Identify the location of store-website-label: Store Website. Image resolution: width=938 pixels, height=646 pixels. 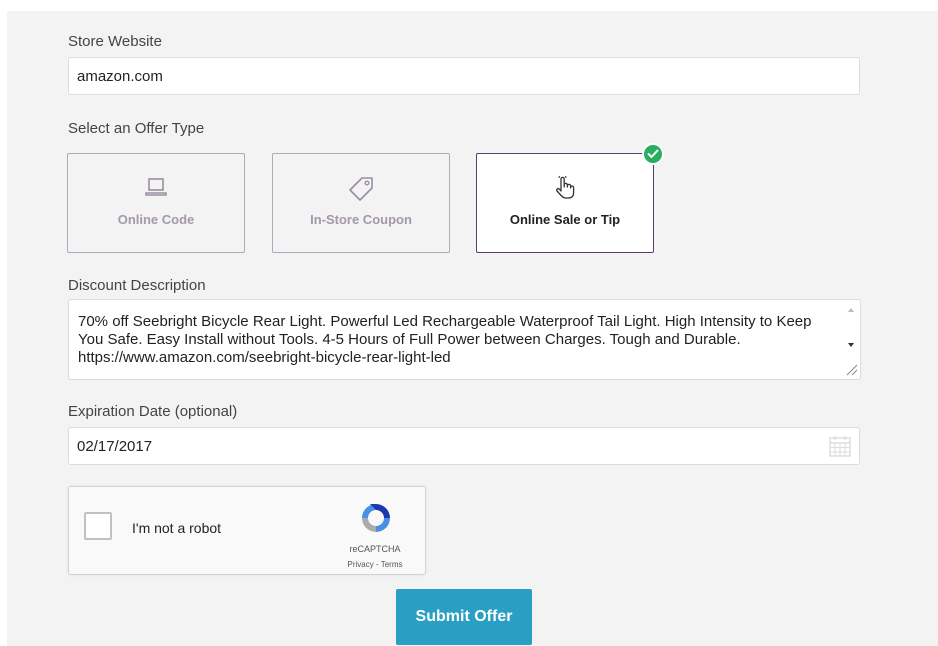
(115, 41).